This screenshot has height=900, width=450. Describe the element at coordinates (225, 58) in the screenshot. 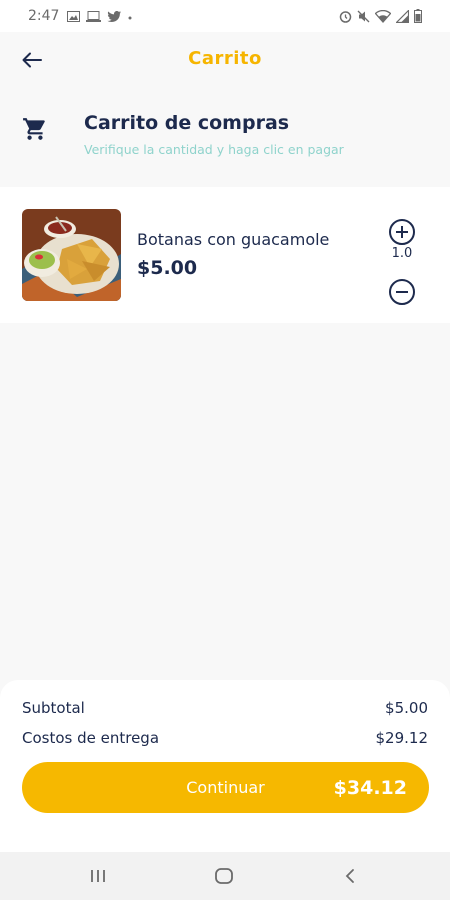

I see `page-title: Carrito` at that location.